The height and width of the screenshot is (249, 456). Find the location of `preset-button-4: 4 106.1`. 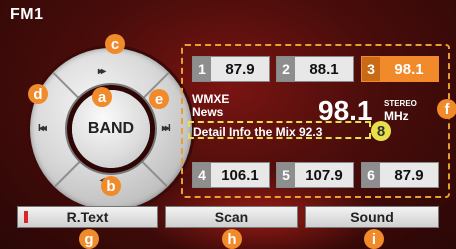

preset-button-4: 4 106.1 is located at coordinates (231, 175).